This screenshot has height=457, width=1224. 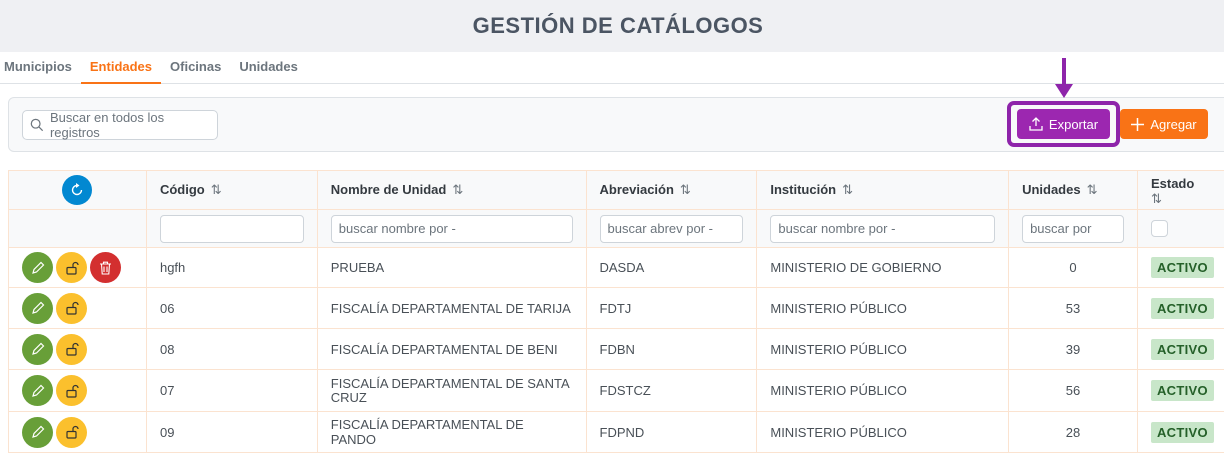 I want to click on global-search-input: Buscar en todos los registros, so click(x=120, y=125).